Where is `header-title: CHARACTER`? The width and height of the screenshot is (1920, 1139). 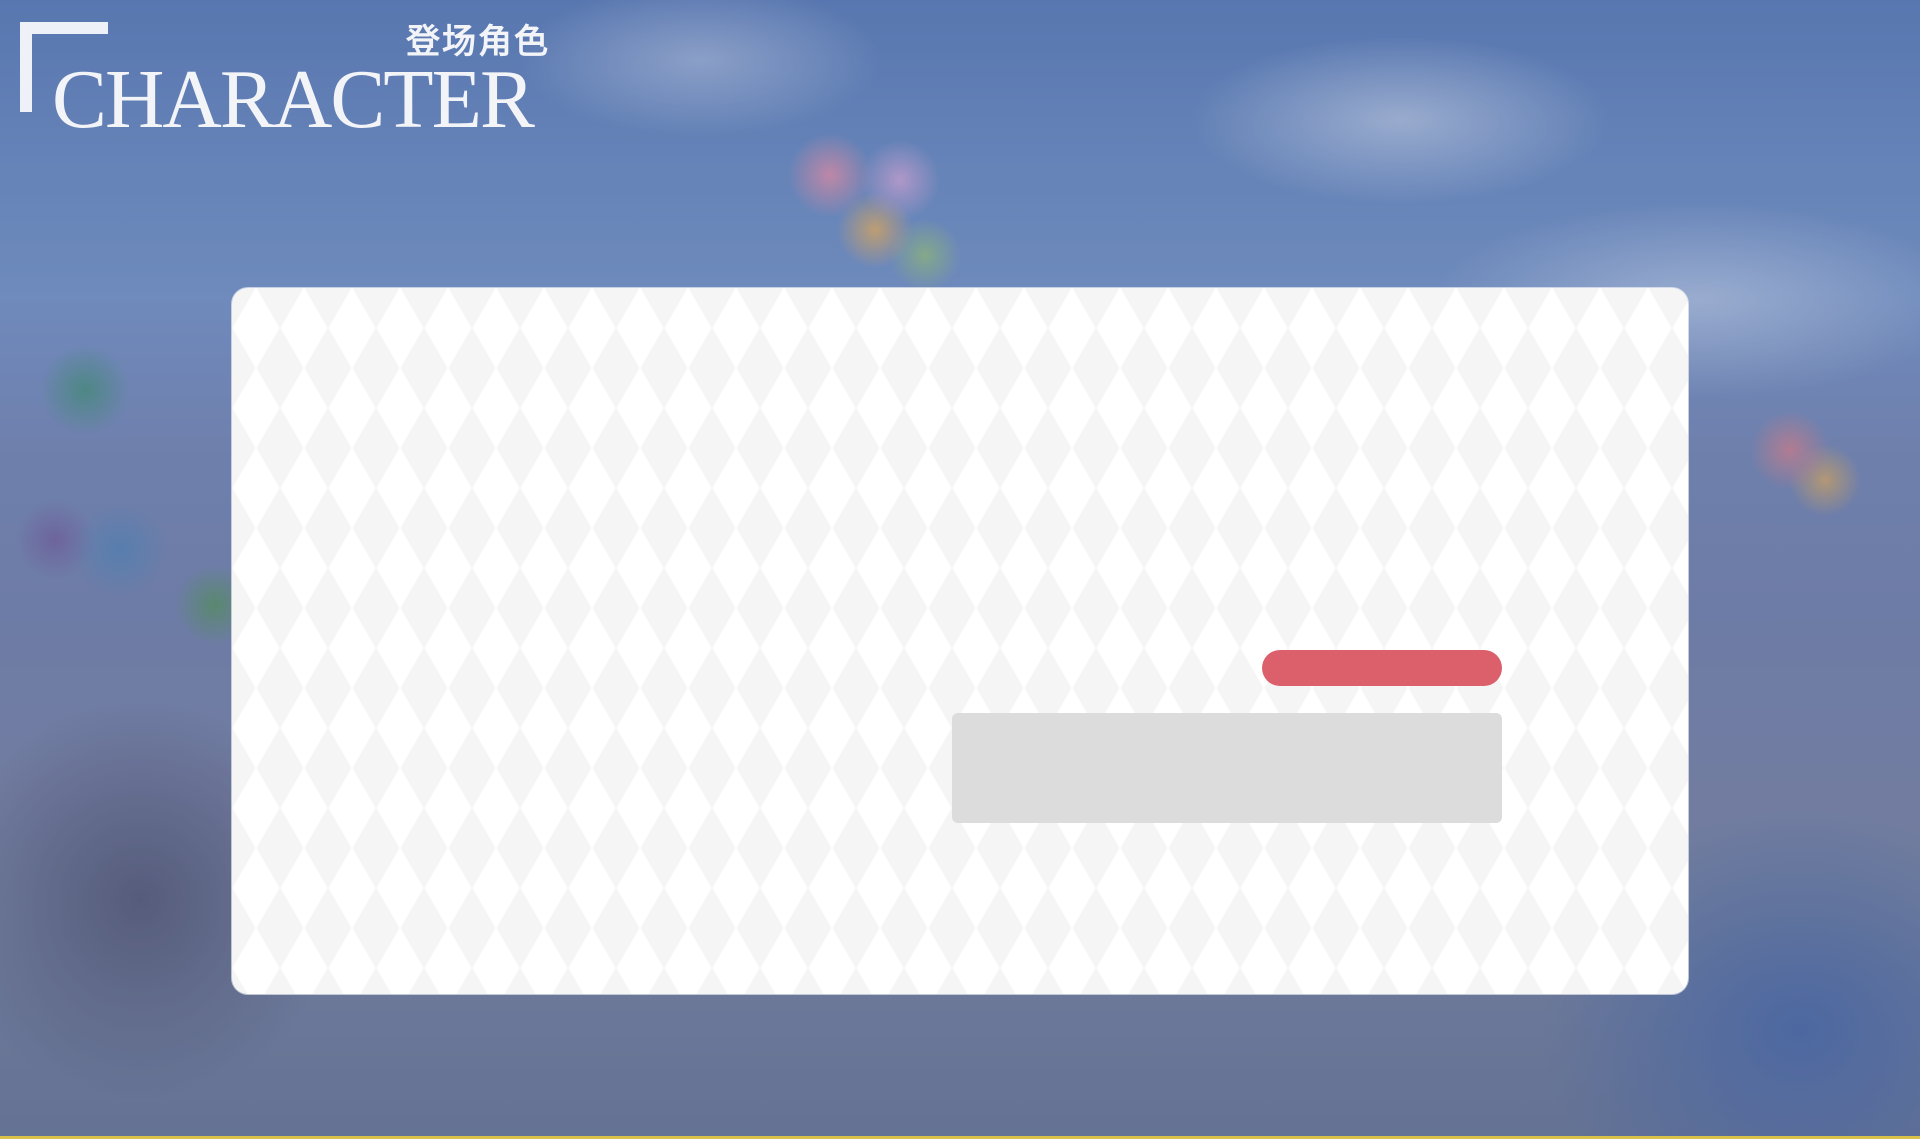
header-title: CHARACTER is located at coordinates (293, 99).